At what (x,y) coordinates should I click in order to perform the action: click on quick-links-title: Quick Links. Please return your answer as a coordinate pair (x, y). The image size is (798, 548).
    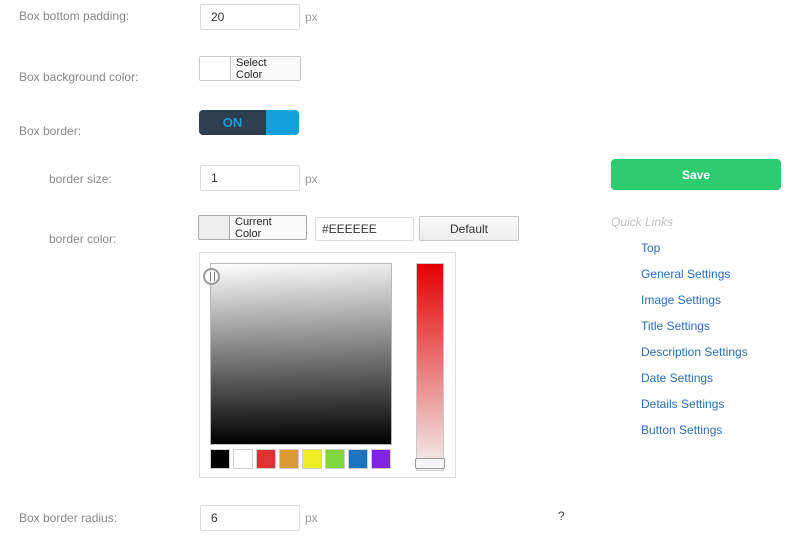
    Looking at the image, I should click on (642, 222).